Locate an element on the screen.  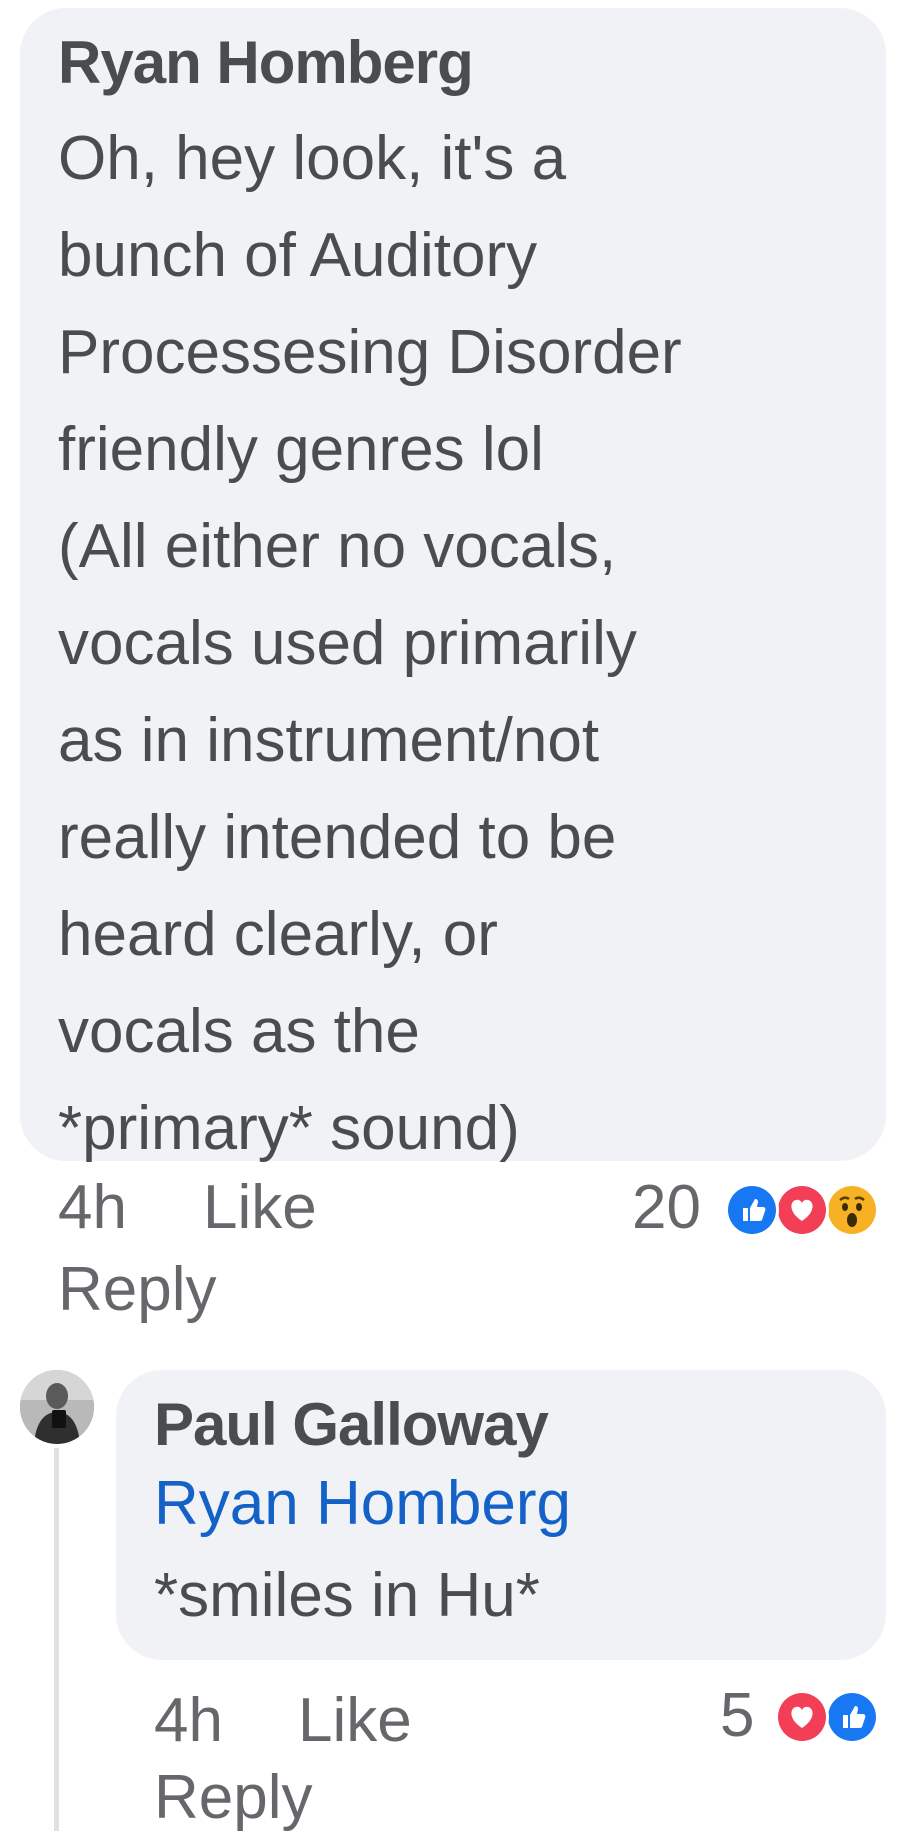
reply-text: *smiles in Hu* is located at coordinates (347, 1595).